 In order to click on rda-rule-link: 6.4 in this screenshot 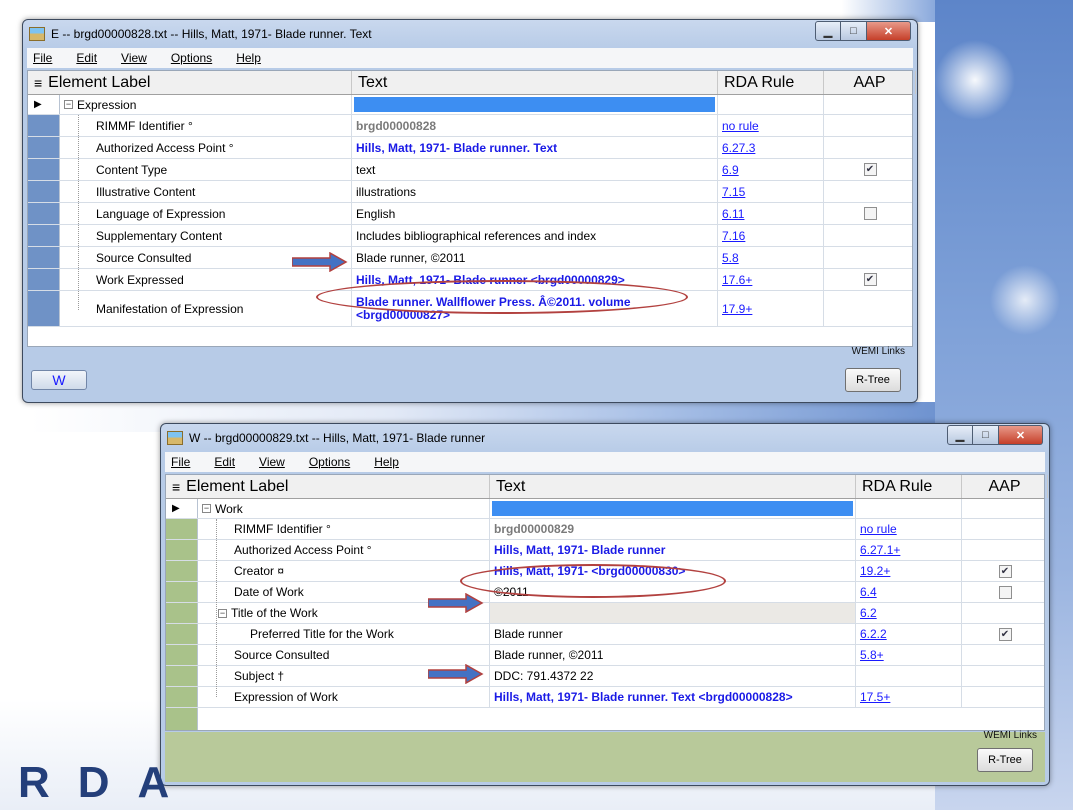, I will do `click(868, 592)`.